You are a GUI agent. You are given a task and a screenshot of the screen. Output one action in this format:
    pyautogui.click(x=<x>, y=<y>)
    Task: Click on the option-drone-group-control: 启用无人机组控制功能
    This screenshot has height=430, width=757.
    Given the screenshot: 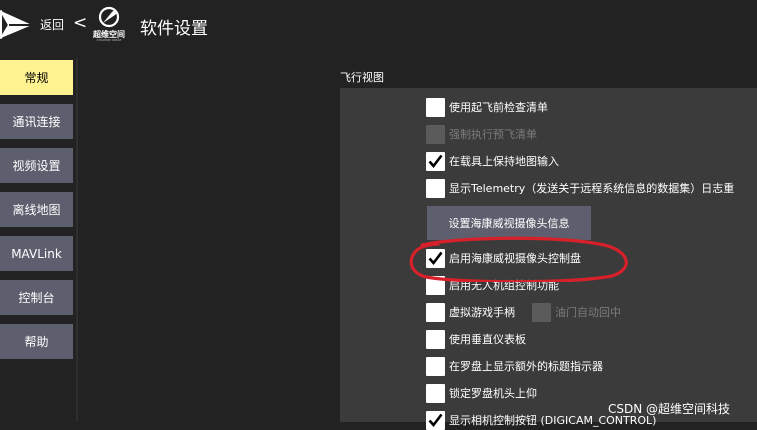 What is the action you would take?
    pyautogui.click(x=492, y=285)
    